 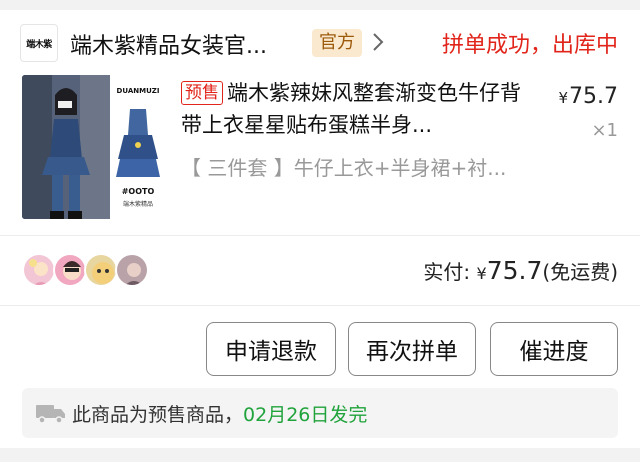 What do you see at coordinates (138, 147) in the screenshot?
I see `product-card: DUANMUZI #OOTO 端木紫精品` at bounding box center [138, 147].